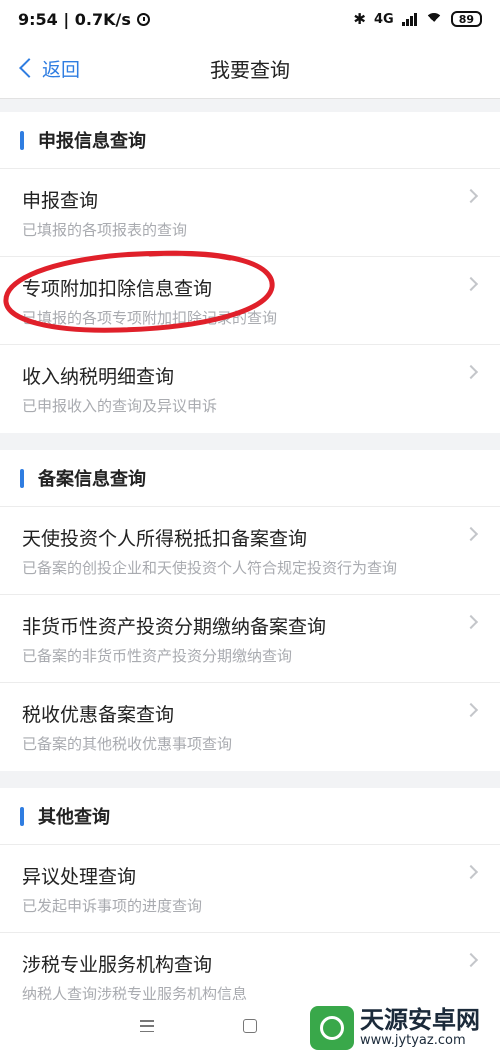 Image resolution: width=500 pixels, height=1057 pixels. I want to click on item-title: 专项附加扣除信息查询, so click(117, 289).